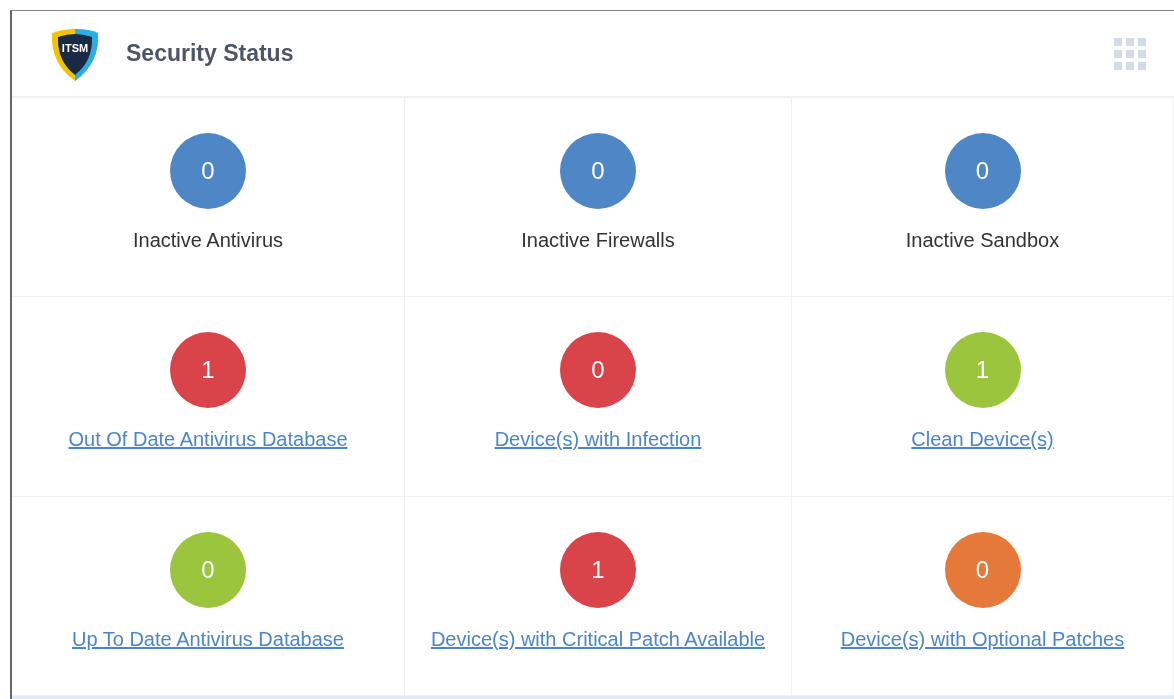 This screenshot has height=699, width=1174. What do you see at coordinates (210, 54) in the screenshot?
I see `panel-title: Security Status` at bounding box center [210, 54].